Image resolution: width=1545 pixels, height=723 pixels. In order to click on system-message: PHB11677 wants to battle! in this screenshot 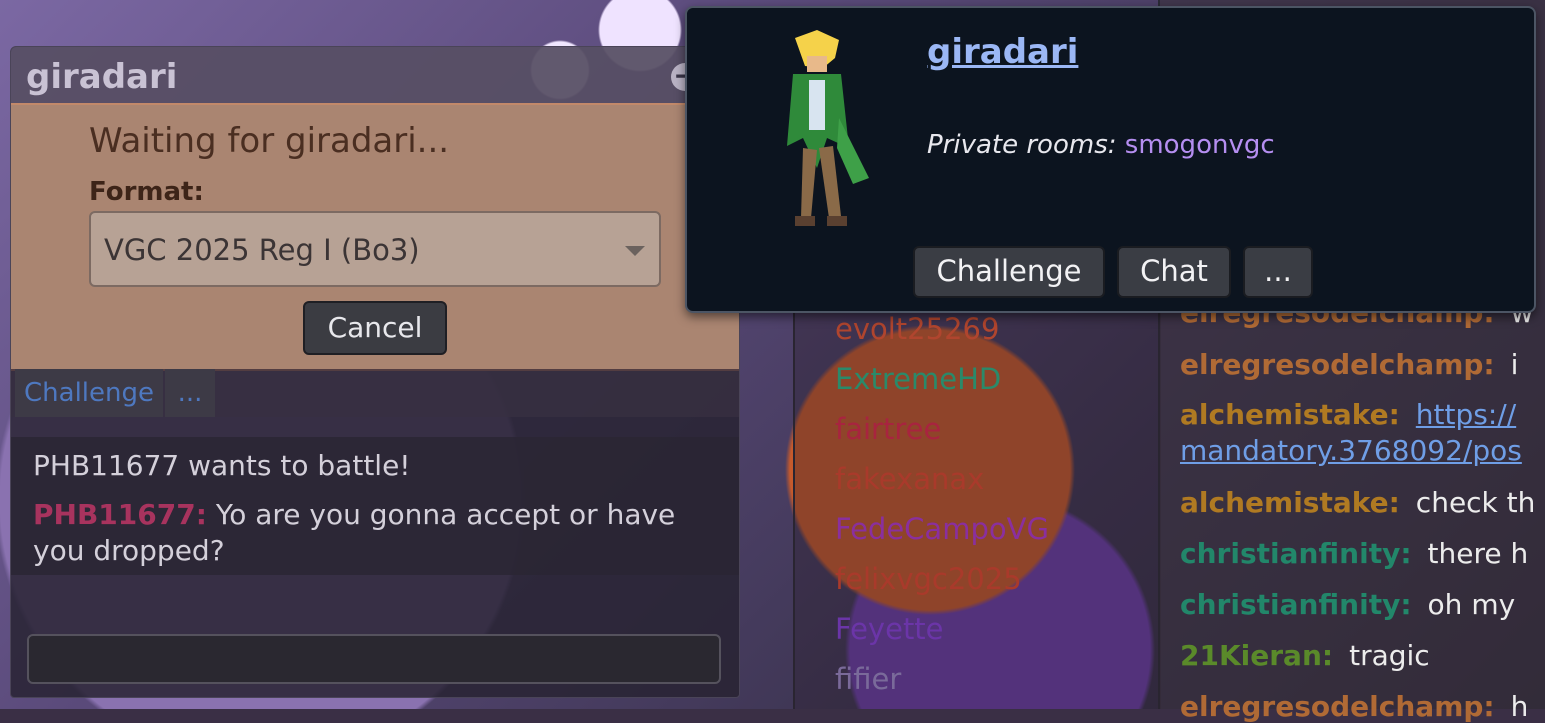, I will do `click(222, 465)`.